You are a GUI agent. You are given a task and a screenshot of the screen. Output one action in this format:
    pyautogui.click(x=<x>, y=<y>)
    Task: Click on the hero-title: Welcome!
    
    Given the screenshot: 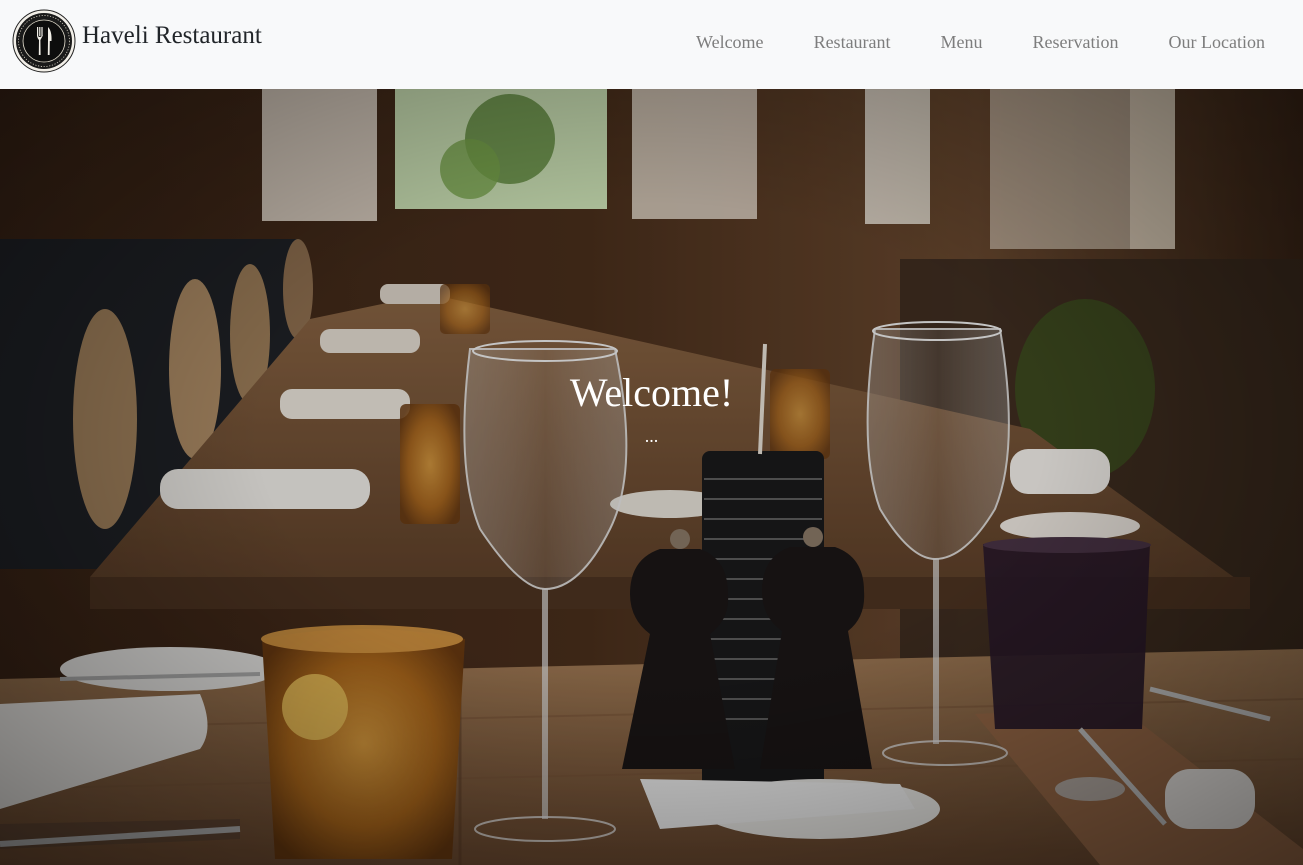 What is the action you would take?
    pyautogui.click(x=651, y=392)
    